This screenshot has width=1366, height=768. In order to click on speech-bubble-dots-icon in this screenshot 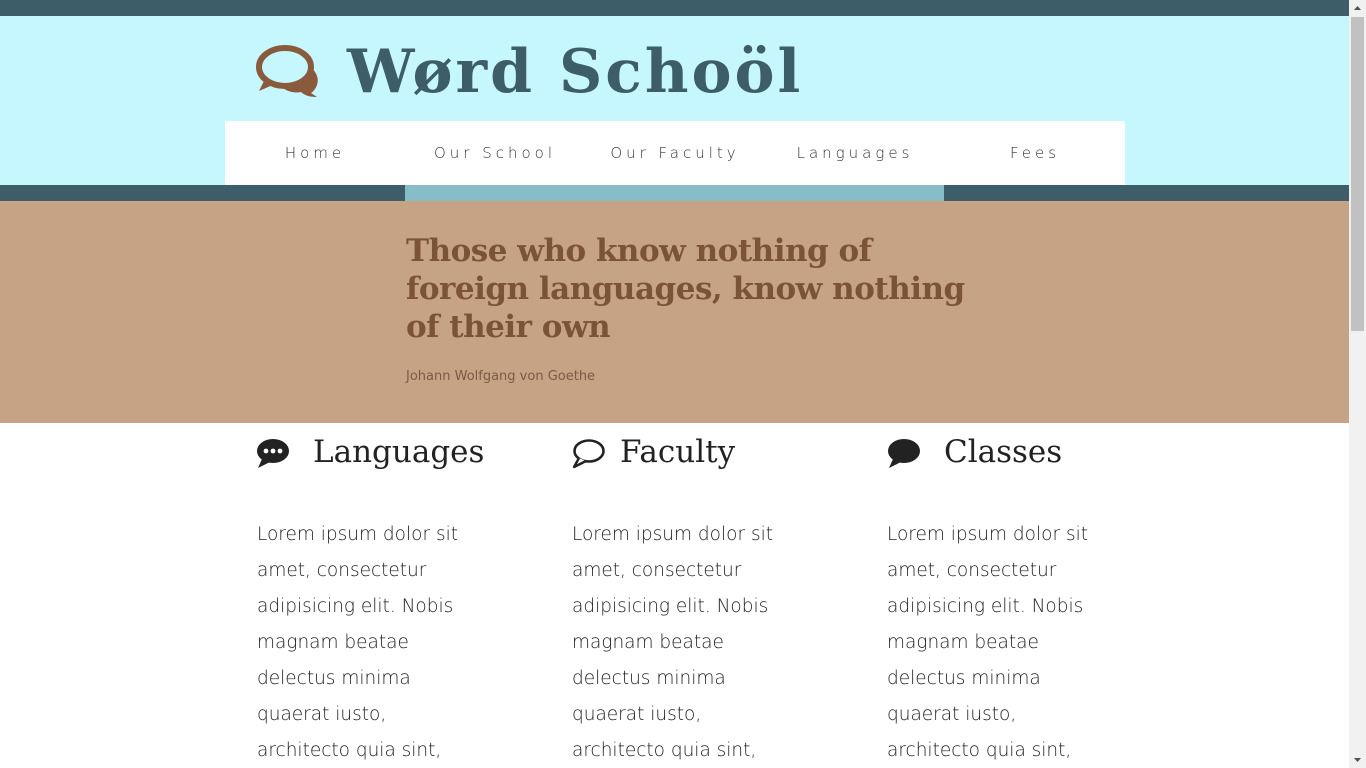, I will do `click(273, 453)`.